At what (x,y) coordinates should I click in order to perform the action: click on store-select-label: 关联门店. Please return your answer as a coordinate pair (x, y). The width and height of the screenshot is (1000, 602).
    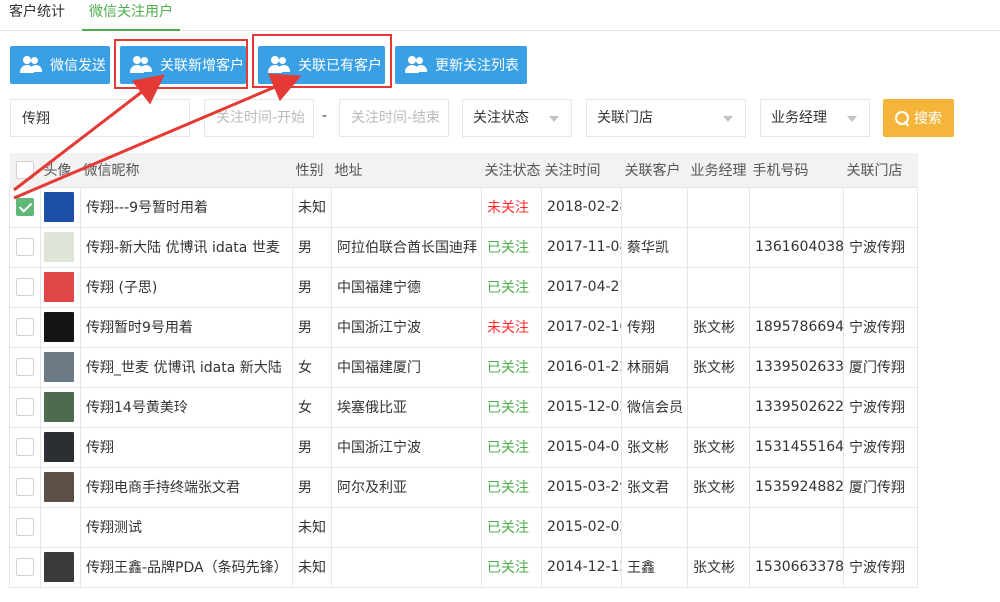
    Looking at the image, I should click on (625, 118).